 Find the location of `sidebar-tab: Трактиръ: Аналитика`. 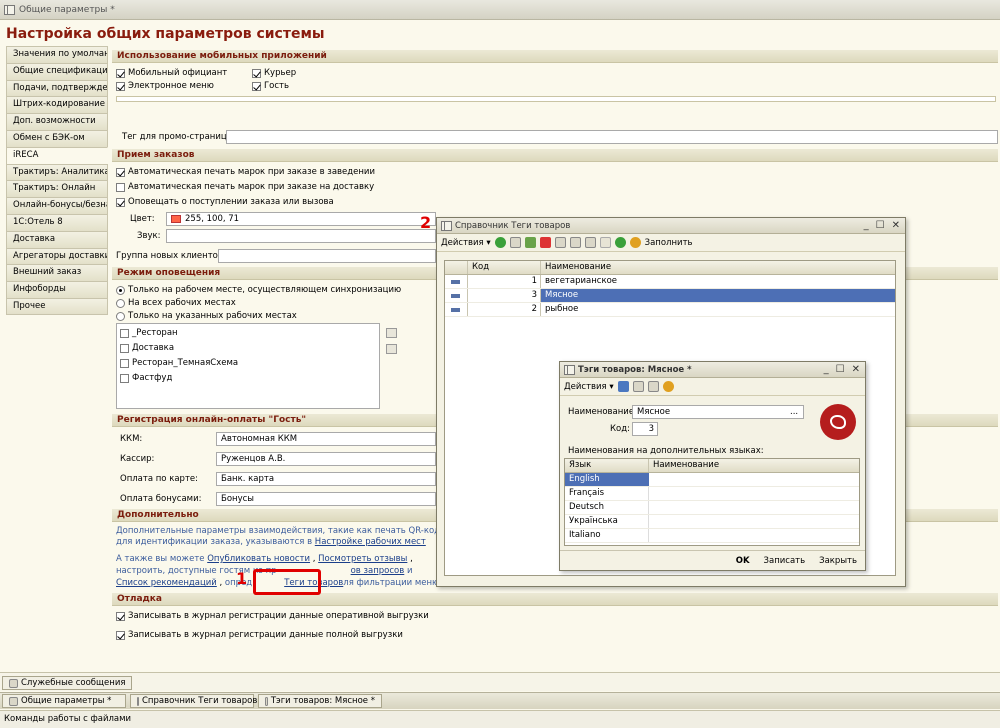

sidebar-tab: Трактиръ: Аналитика is located at coordinates (57, 172).